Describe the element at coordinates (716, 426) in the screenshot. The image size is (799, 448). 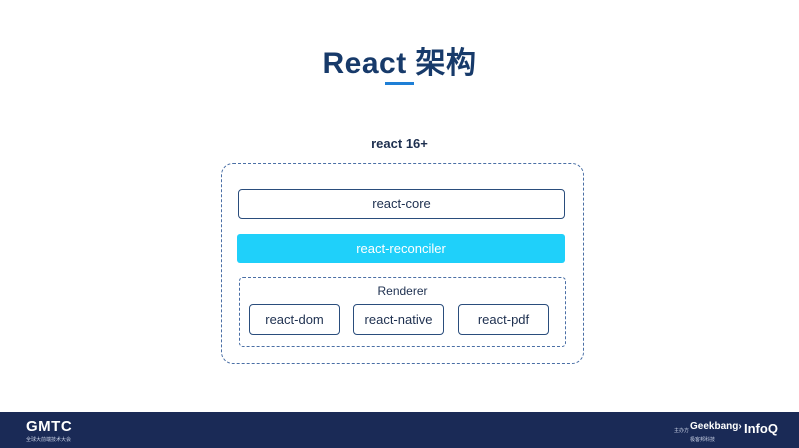
I see `geekbang-logo: Geekbang›` at that location.